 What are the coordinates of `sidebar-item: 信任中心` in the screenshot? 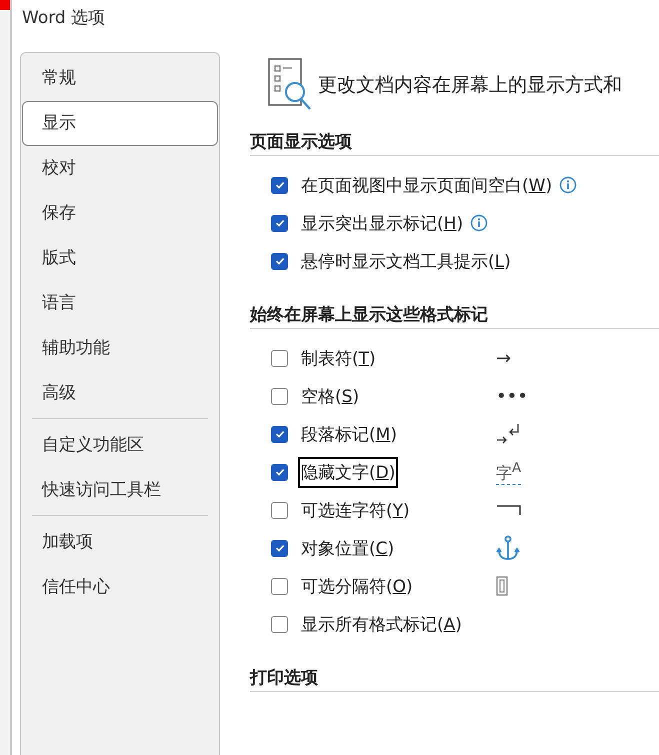 It's located at (120, 587).